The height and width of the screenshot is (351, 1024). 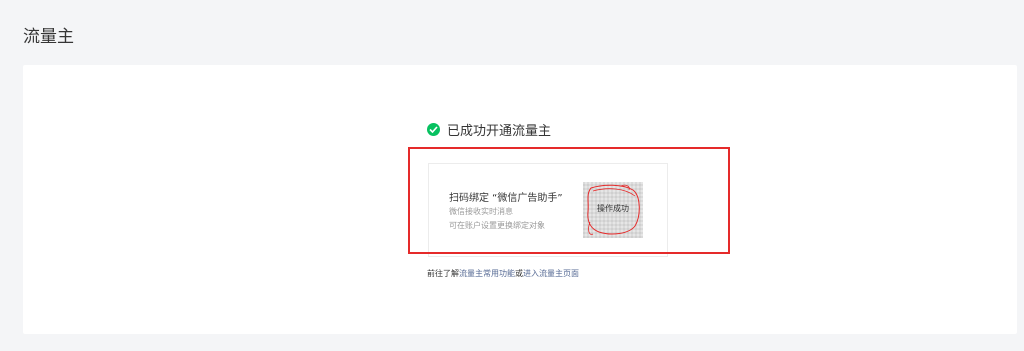 I want to click on highlight-annotation, so click(x=569, y=200).